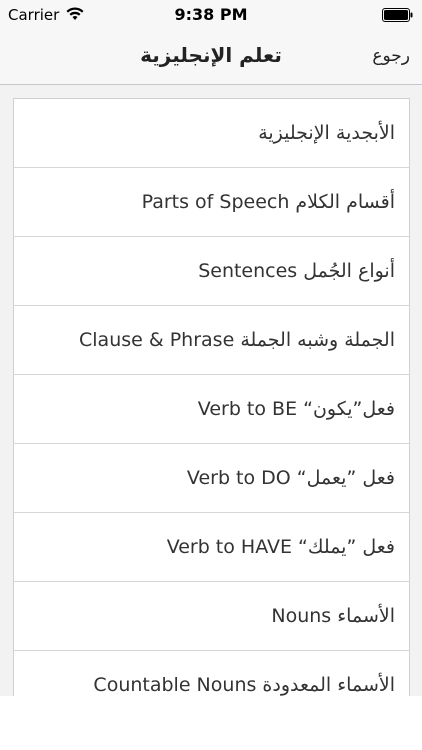 The width and height of the screenshot is (422, 750). I want to click on list-item-label: Nouns الأسماء, so click(333, 616).